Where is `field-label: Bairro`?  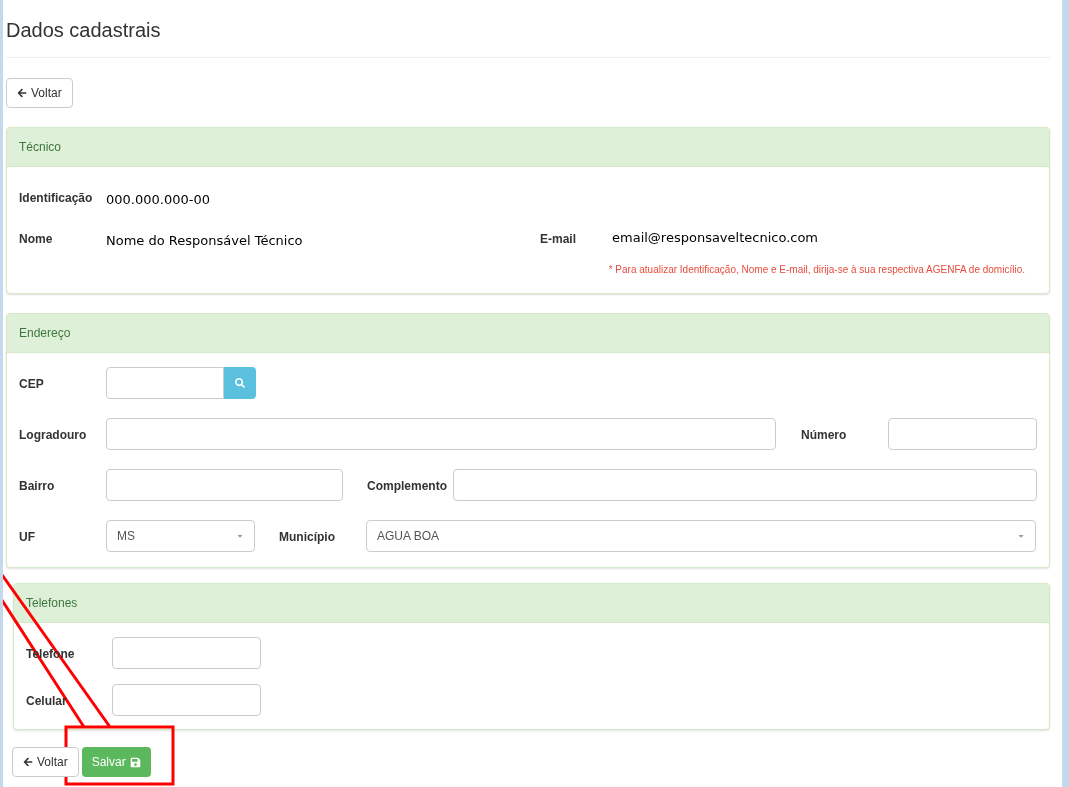
field-label: Bairro is located at coordinates (37, 486).